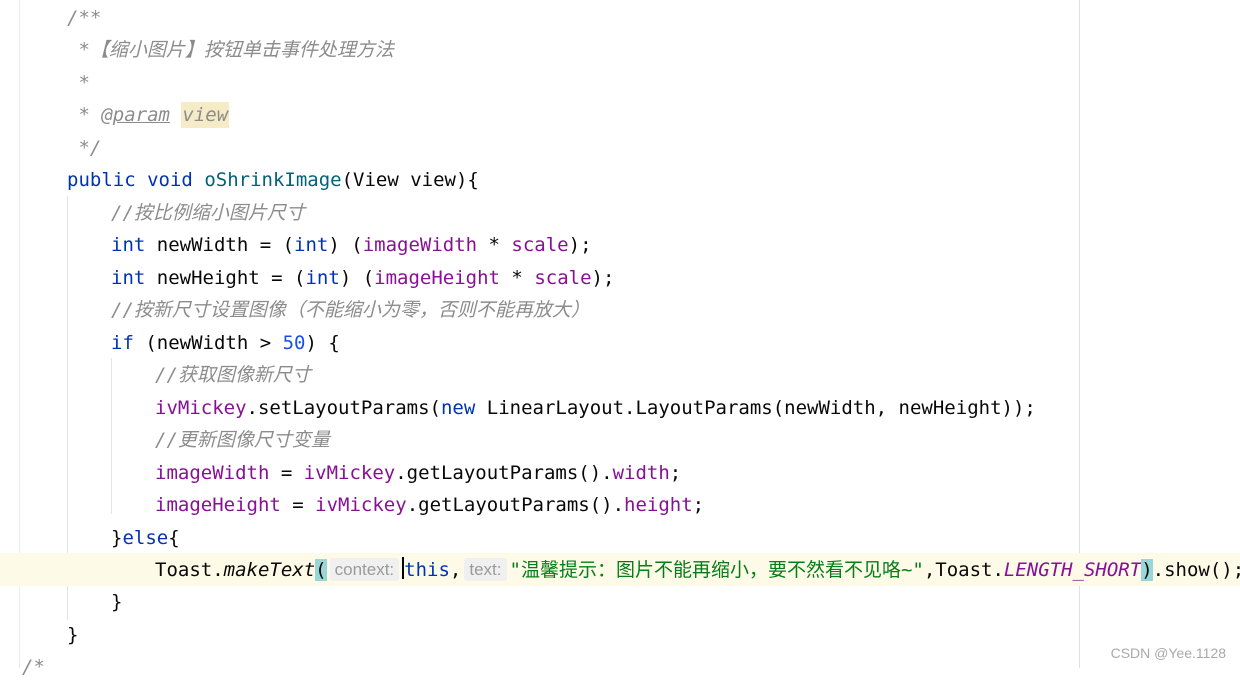  I want to click on javadoc-summary-line: *【缩小图片】按钮单击事件处理方法, so click(230, 50).